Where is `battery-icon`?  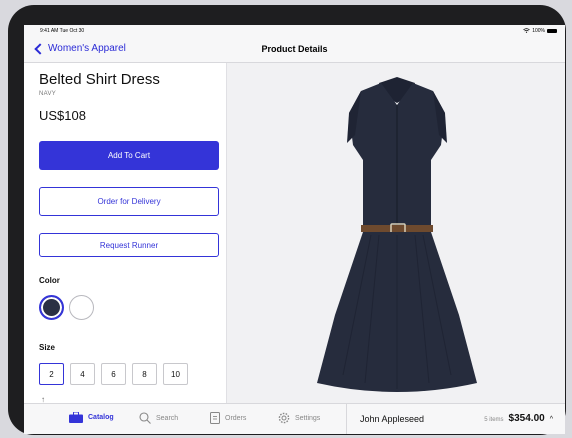 battery-icon is located at coordinates (552, 31).